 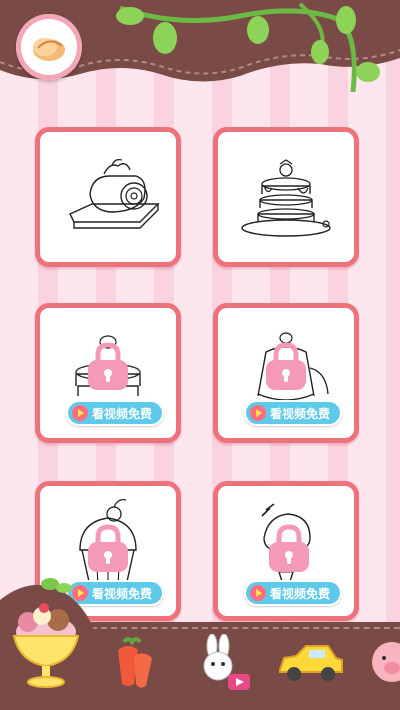 I want to click on card-pancakes-locked: 看视频免费, so click(x=108, y=373).